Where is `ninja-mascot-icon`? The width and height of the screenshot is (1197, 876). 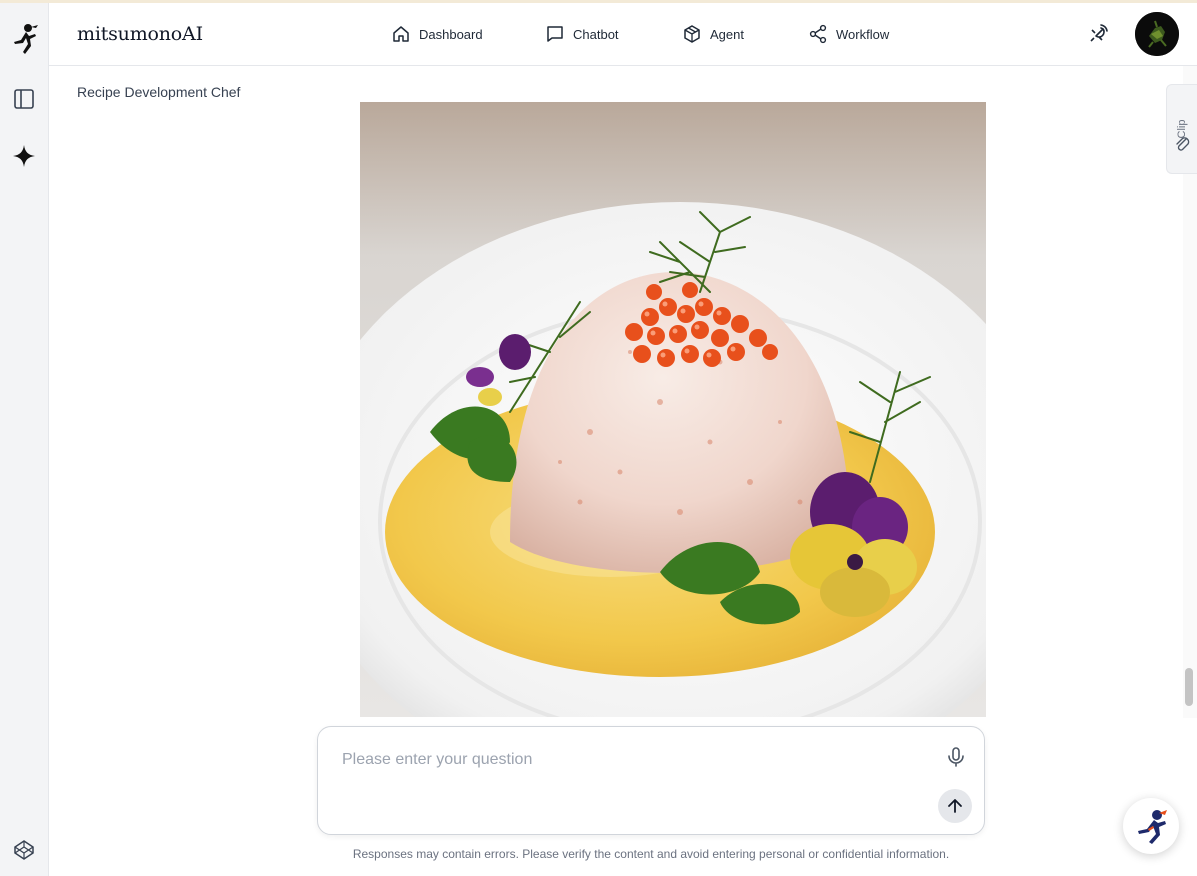
ninja-mascot-icon is located at coordinates (1152, 827).